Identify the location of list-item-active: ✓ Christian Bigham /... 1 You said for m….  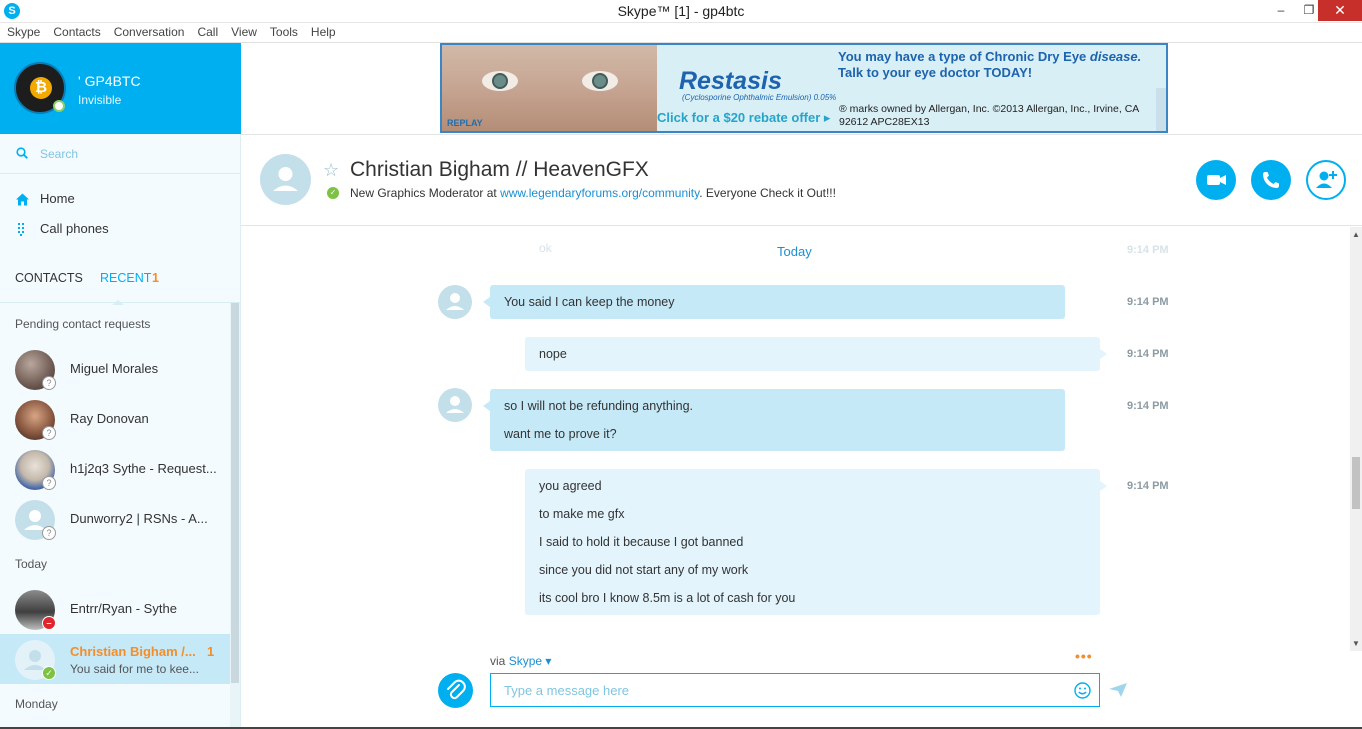
(115, 659).